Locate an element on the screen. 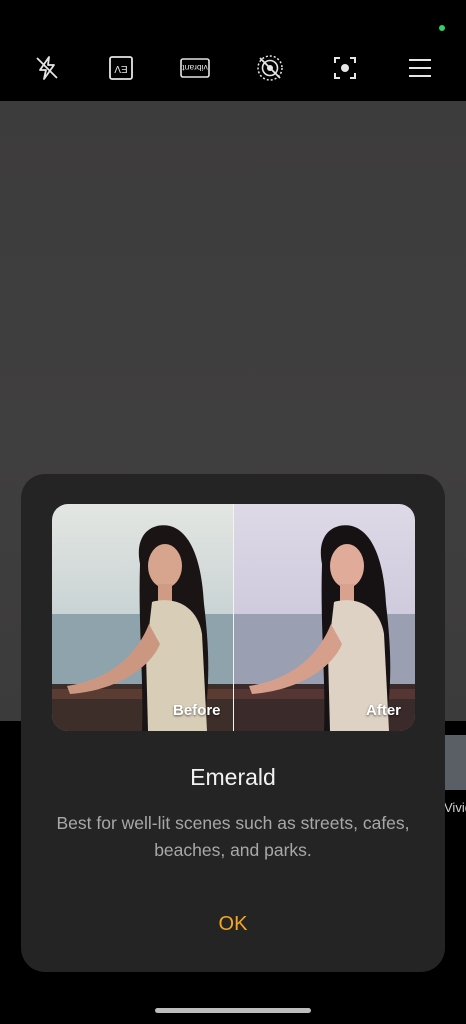 This screenshot has height=1024, width=466. filter-mode-label: Vivid is located at coordinates (455, 807).